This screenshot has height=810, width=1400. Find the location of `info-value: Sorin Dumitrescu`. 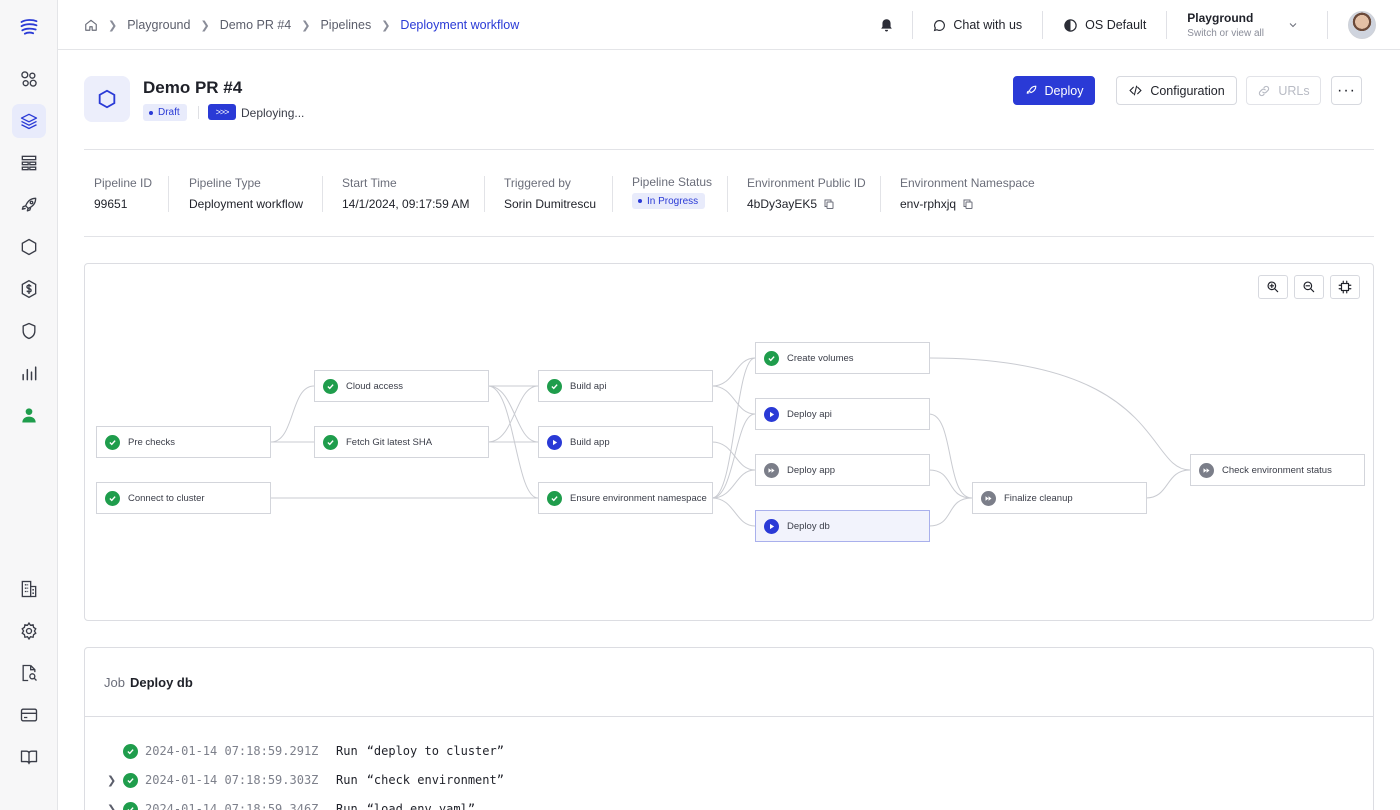

info-value: Sorin Dumitrescu is located at coordinates (550, 204).